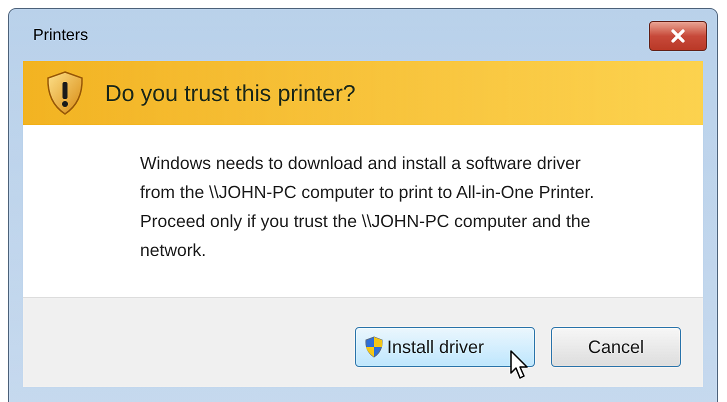  I want to click on window-title: Printers, so click(60, 36).